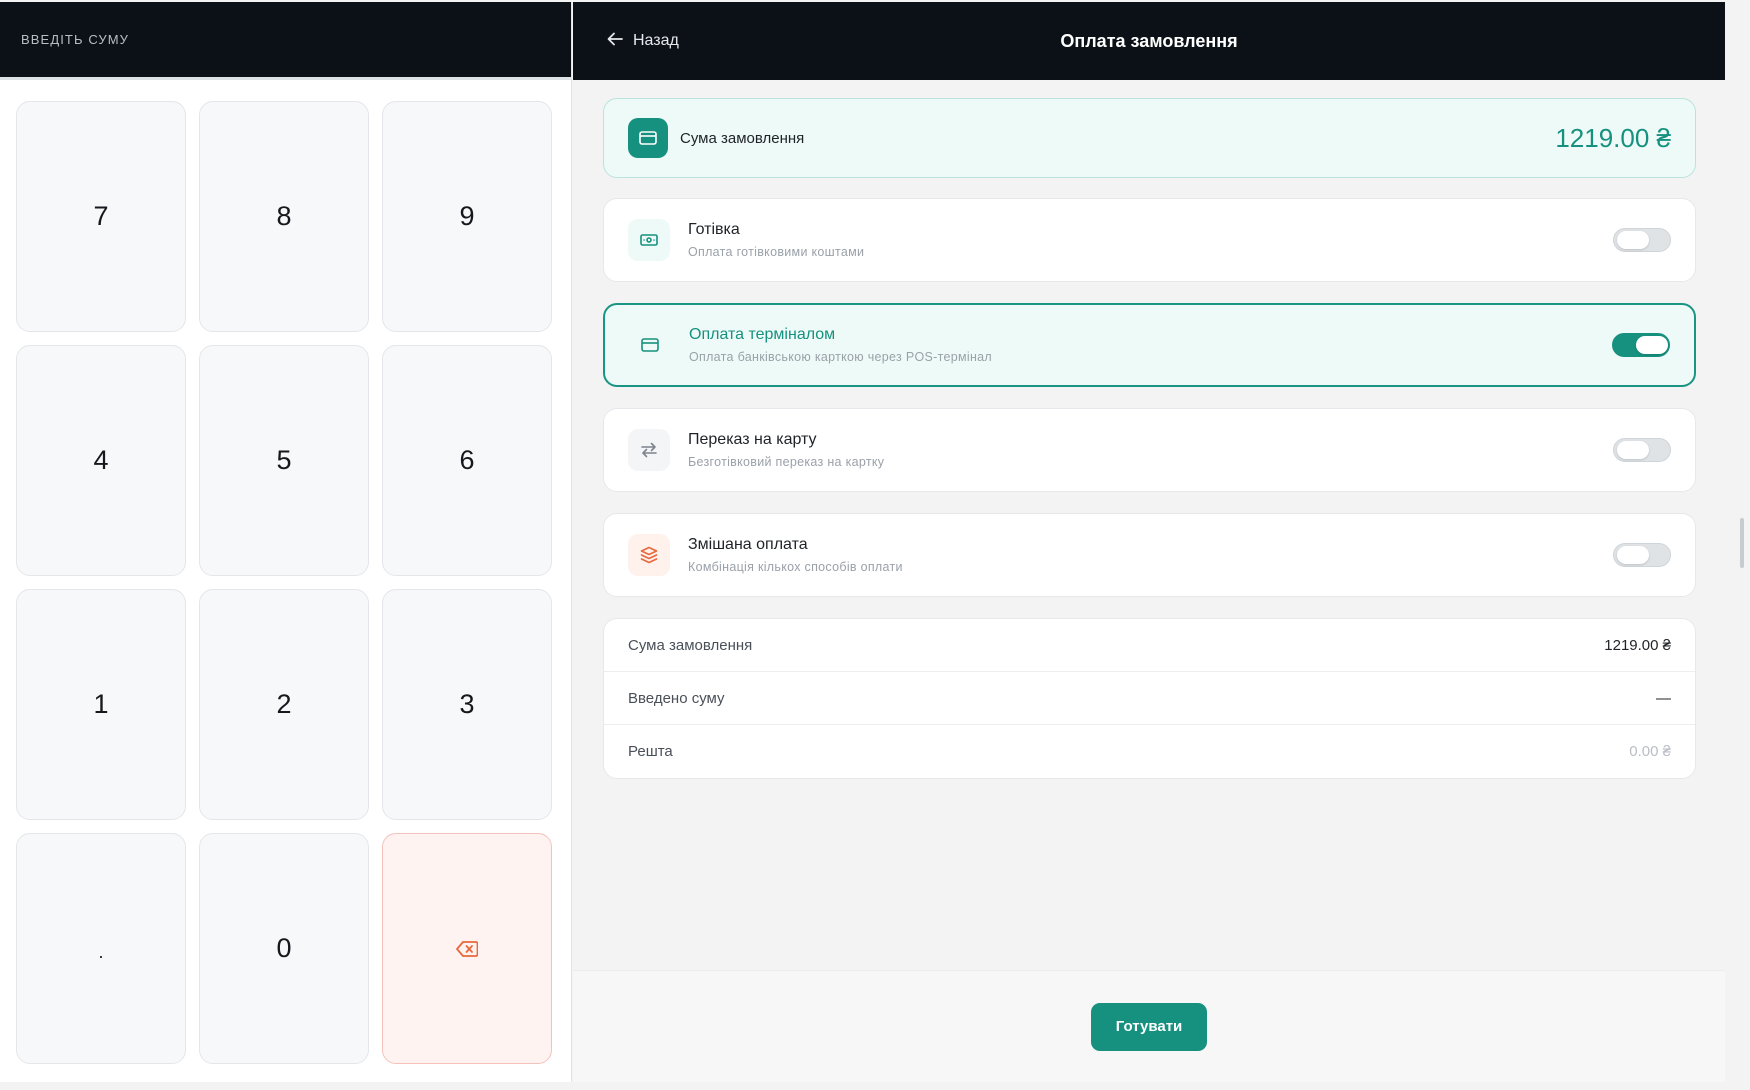 The width and height of the screenshot is (1750, 1090). I want to click on prepare-button: Готувати, so click(1149, 1026).